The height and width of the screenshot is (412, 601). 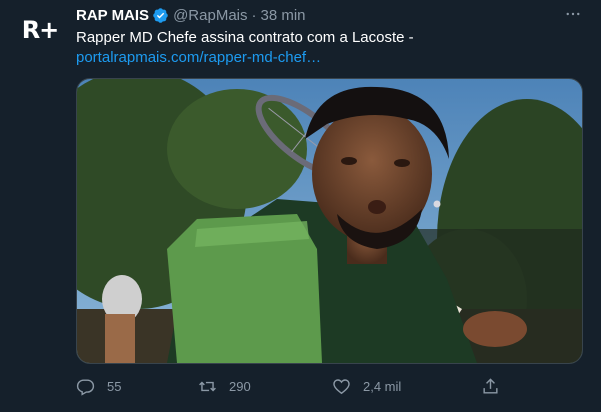 What do you see at coordinates (288, 386) in the screenshot?
I see `action-bar: 55 290 2,4 mil` at bounding box center [288, 386].